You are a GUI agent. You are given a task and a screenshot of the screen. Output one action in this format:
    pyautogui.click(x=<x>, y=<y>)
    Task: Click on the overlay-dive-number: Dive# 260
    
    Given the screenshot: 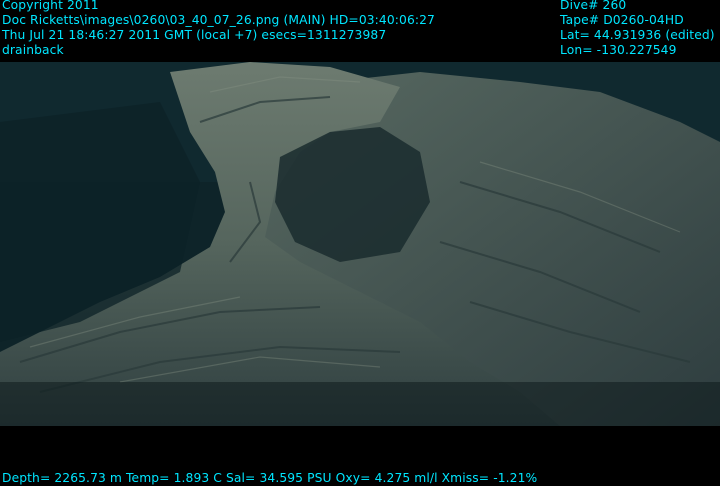 What is the action you would take?
    pyautogui.click(x=593, y=6)
    